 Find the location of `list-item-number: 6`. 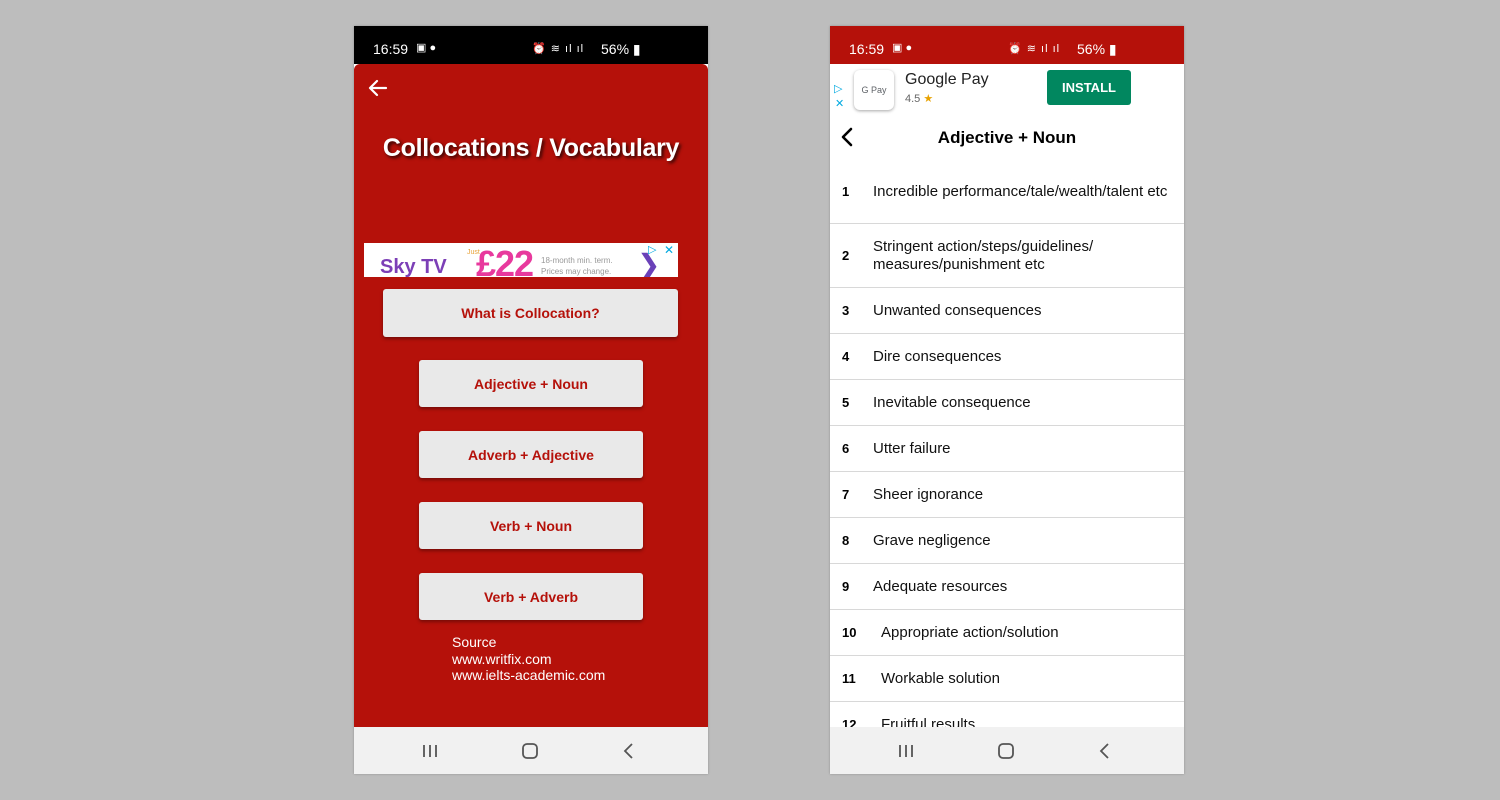

list-item-number: 6 is located at coordinates (846, 448).